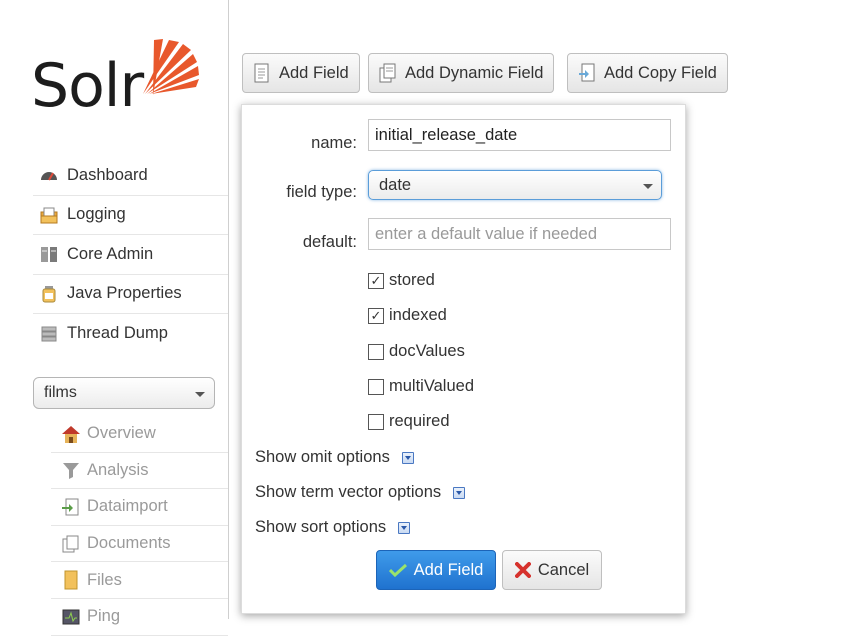  I want to click on checkbox-label: stored, so click(412, 280).